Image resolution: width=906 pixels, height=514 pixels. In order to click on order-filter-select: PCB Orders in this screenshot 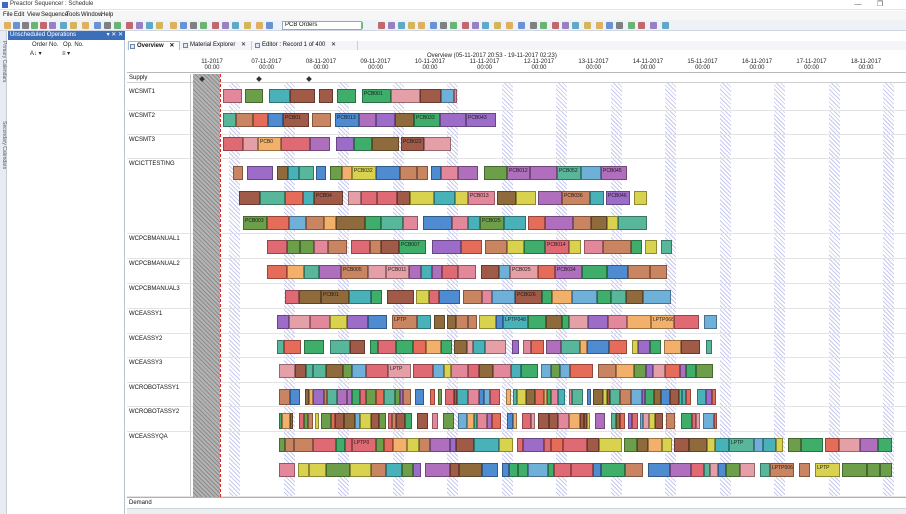, I will do `click(322, 25)`.